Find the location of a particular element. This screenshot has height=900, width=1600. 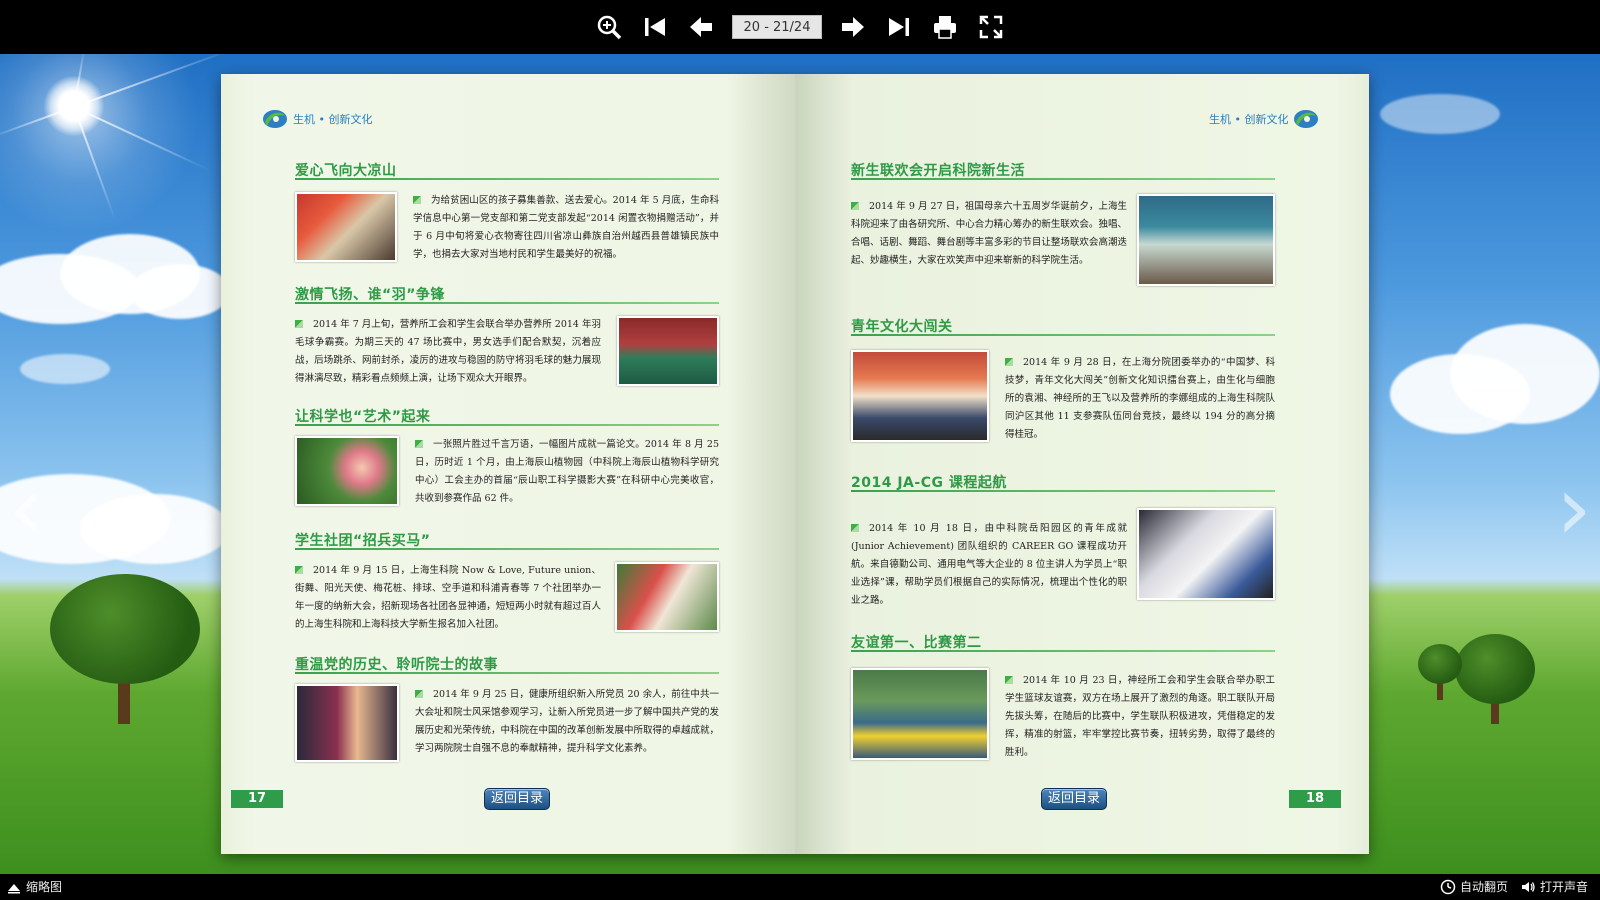

sun-glow is located at coordinates (100, 144).